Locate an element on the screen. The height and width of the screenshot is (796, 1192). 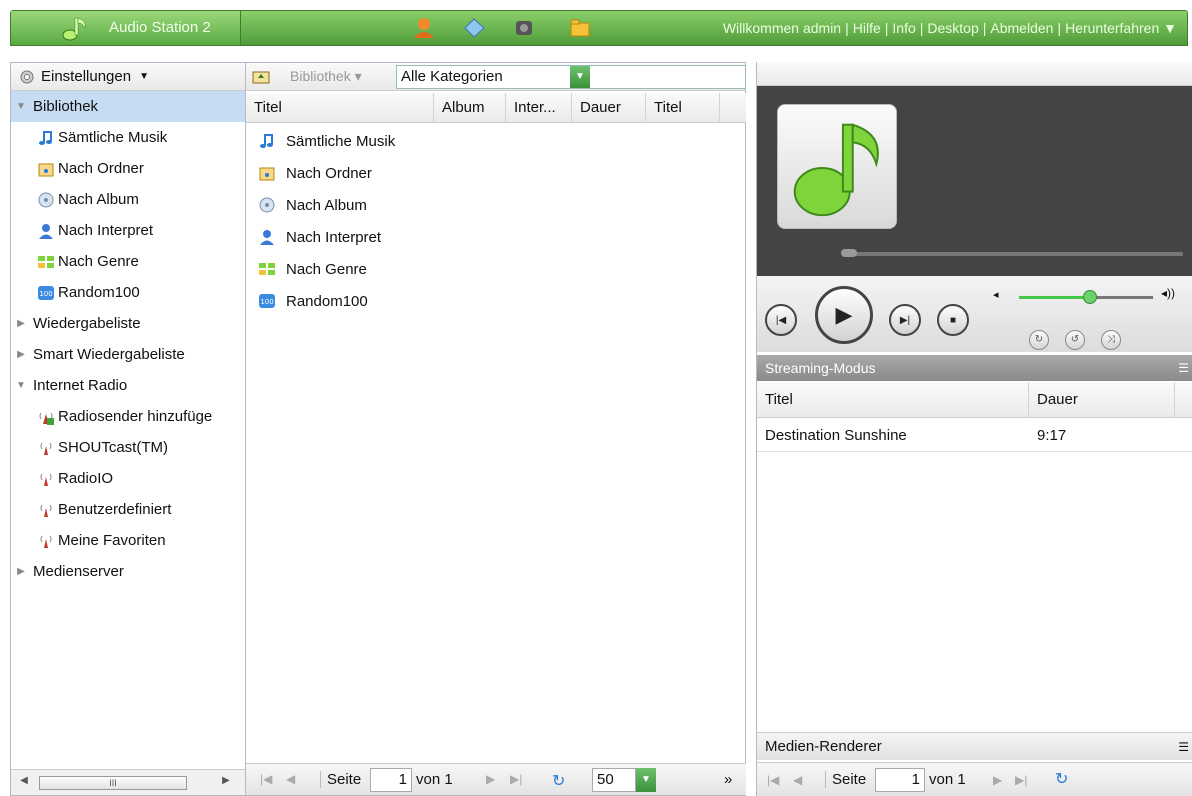
tag-icon is located at coordinates (474, 28).